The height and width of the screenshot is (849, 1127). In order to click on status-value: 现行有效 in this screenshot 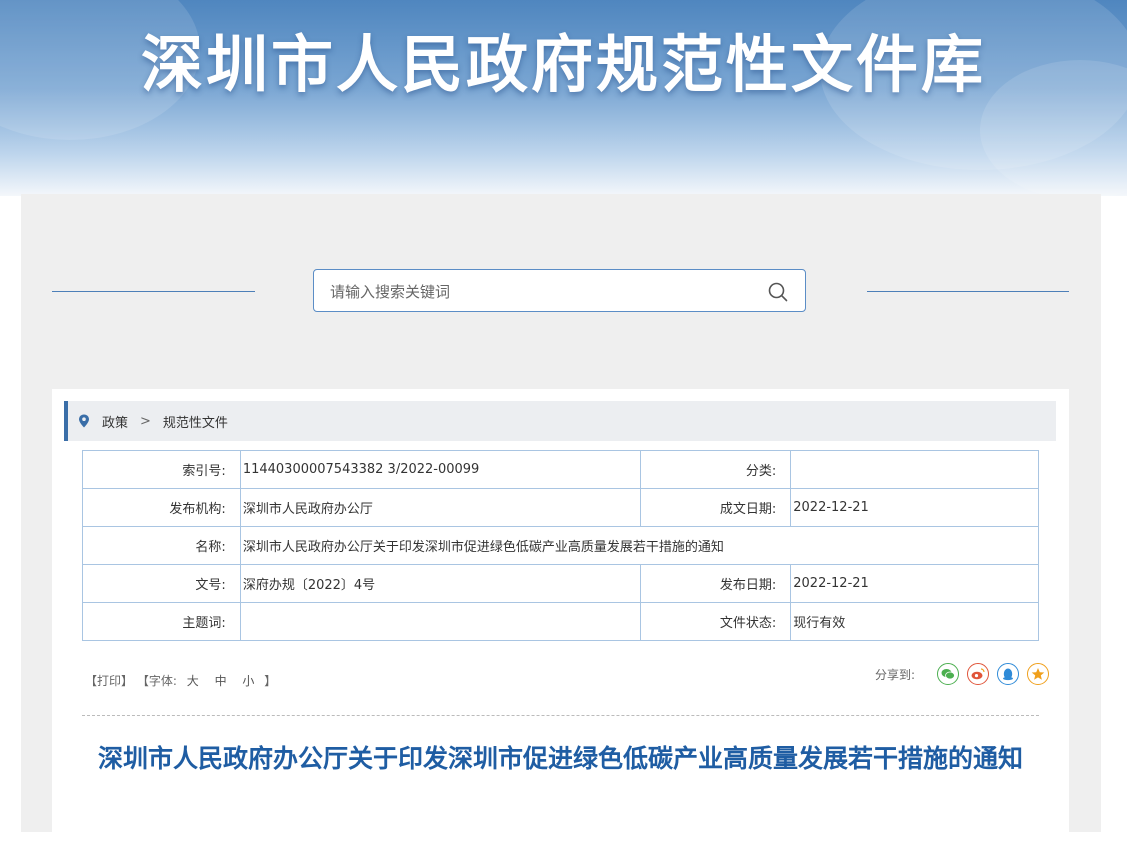, I will do `click(914, 621)`.